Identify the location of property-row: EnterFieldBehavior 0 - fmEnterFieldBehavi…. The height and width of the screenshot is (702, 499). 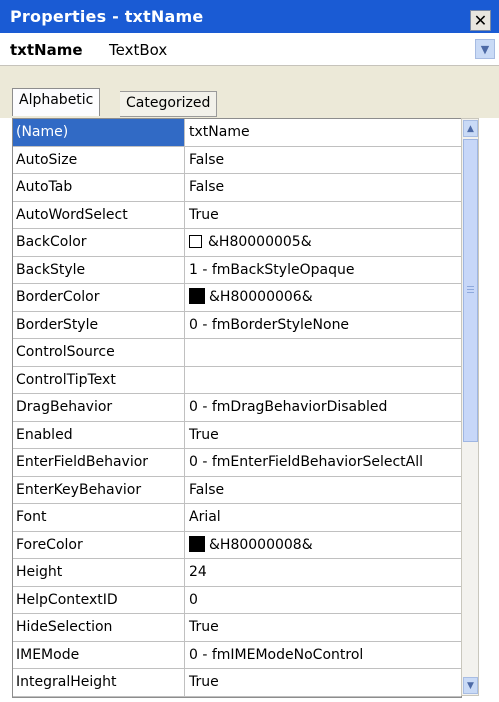
(237, 463).